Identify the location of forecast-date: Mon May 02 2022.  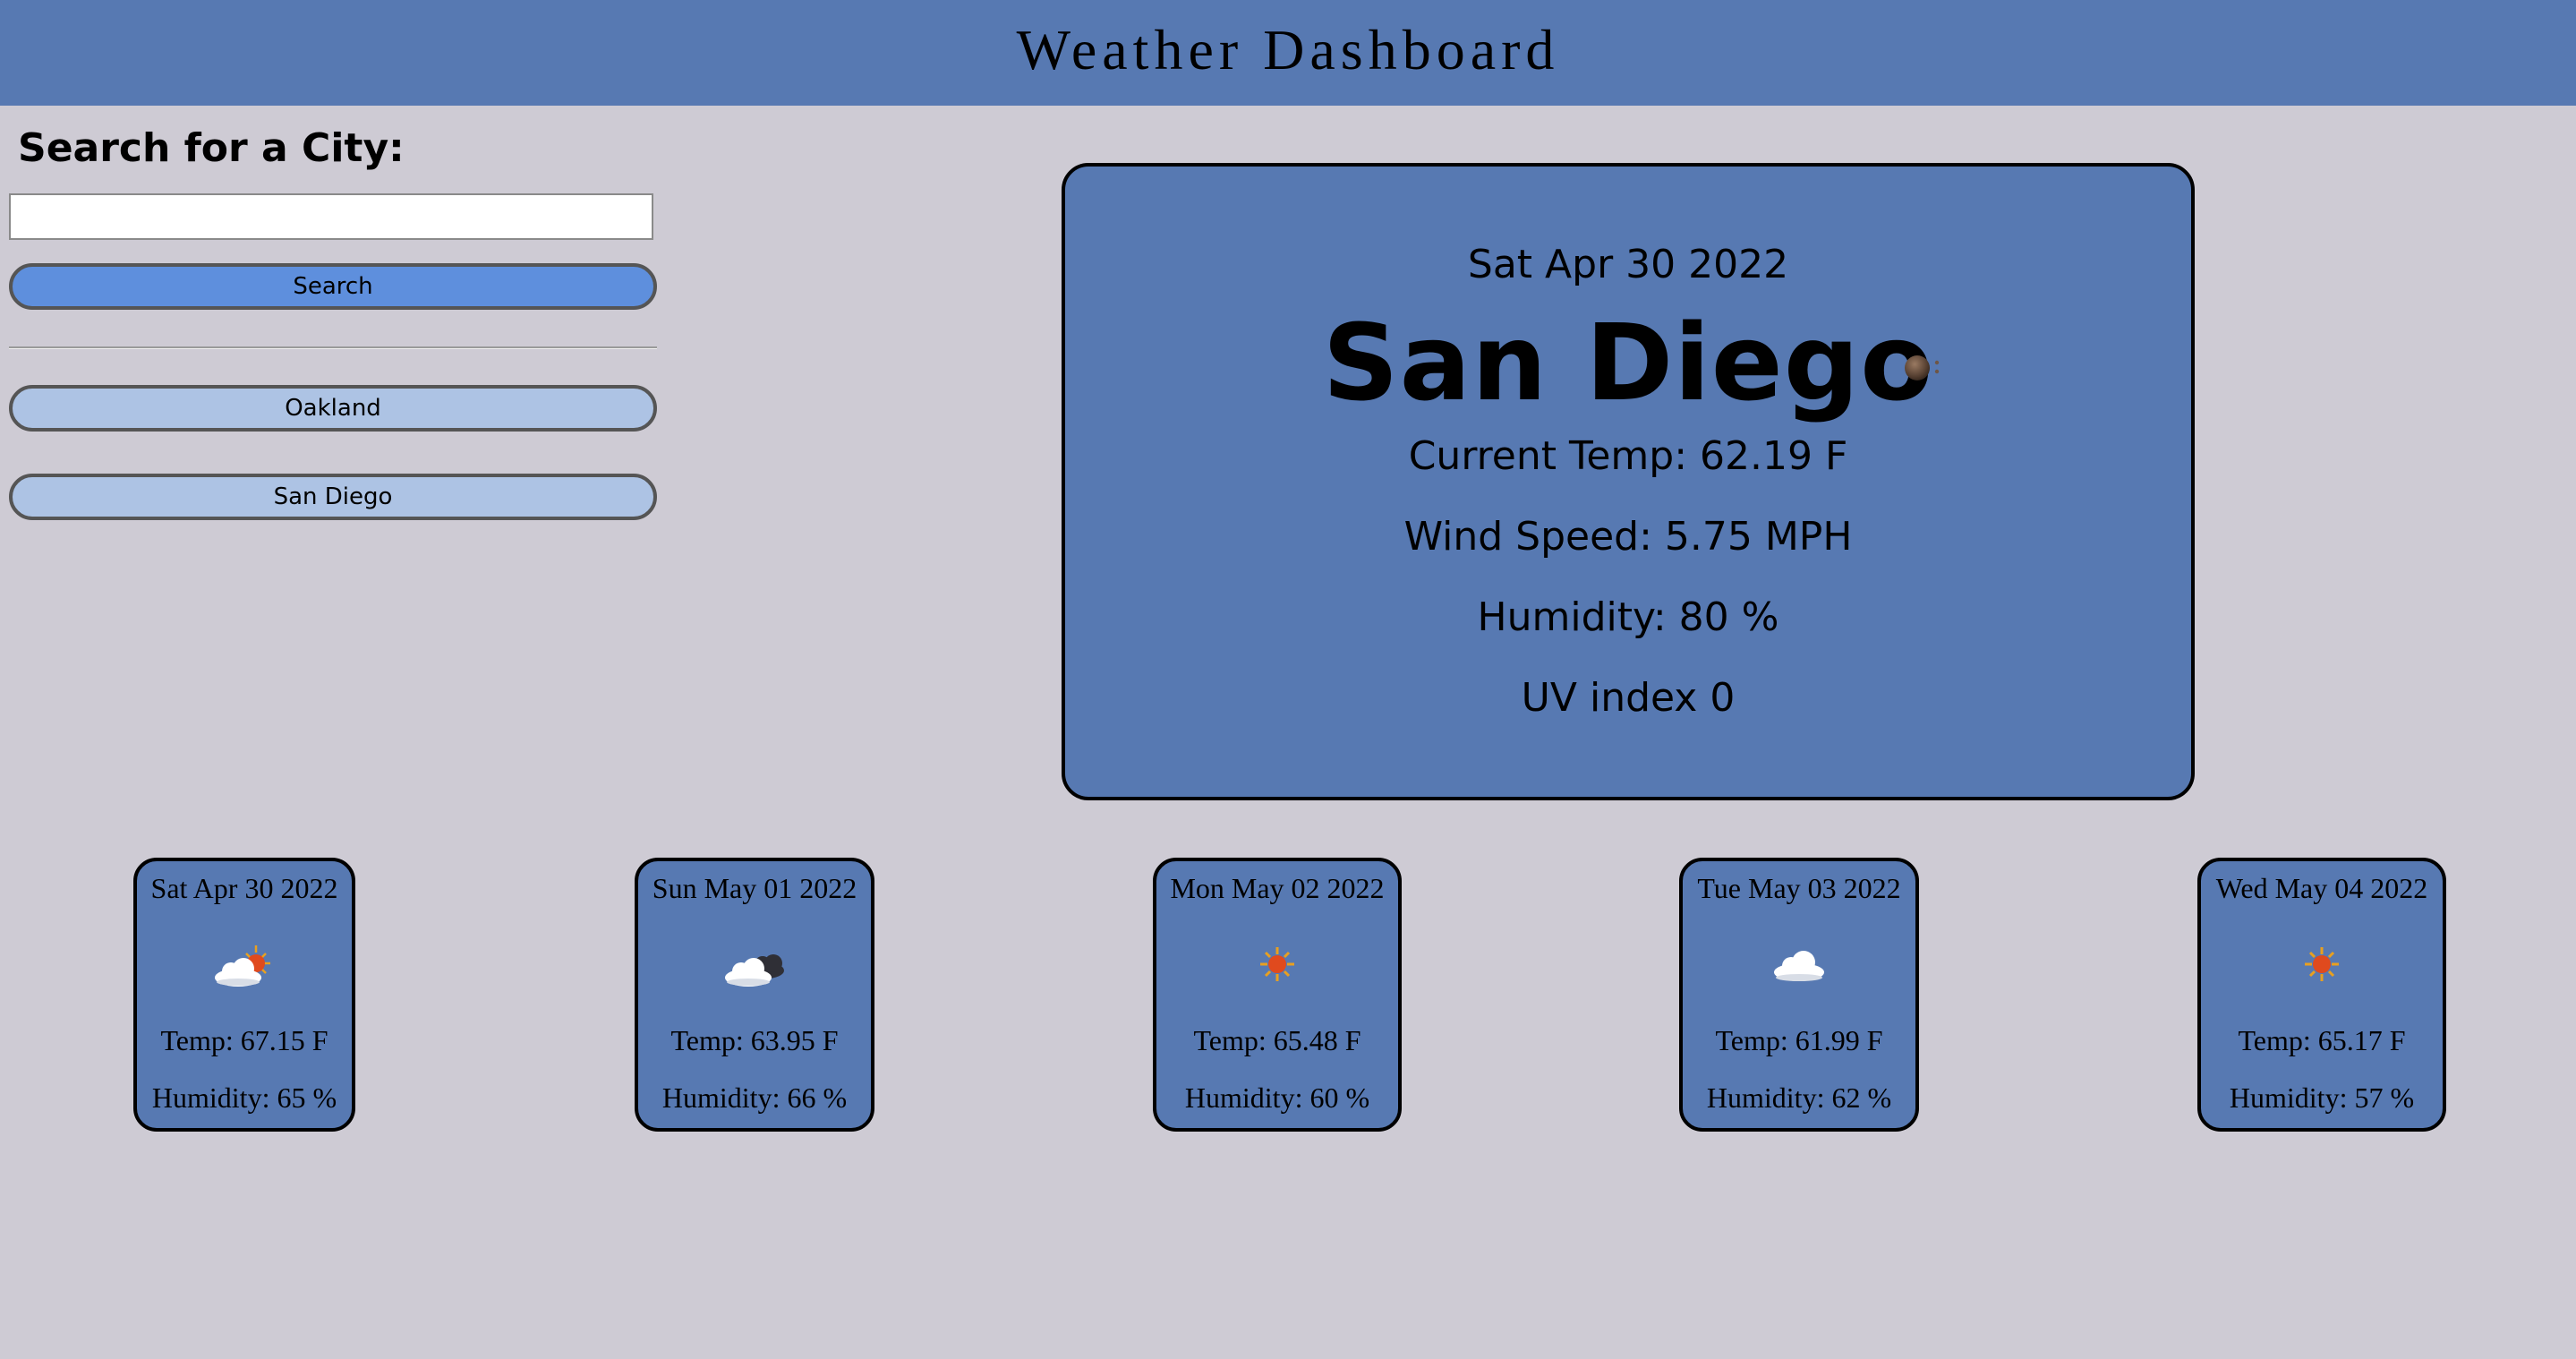
(1277, 888).